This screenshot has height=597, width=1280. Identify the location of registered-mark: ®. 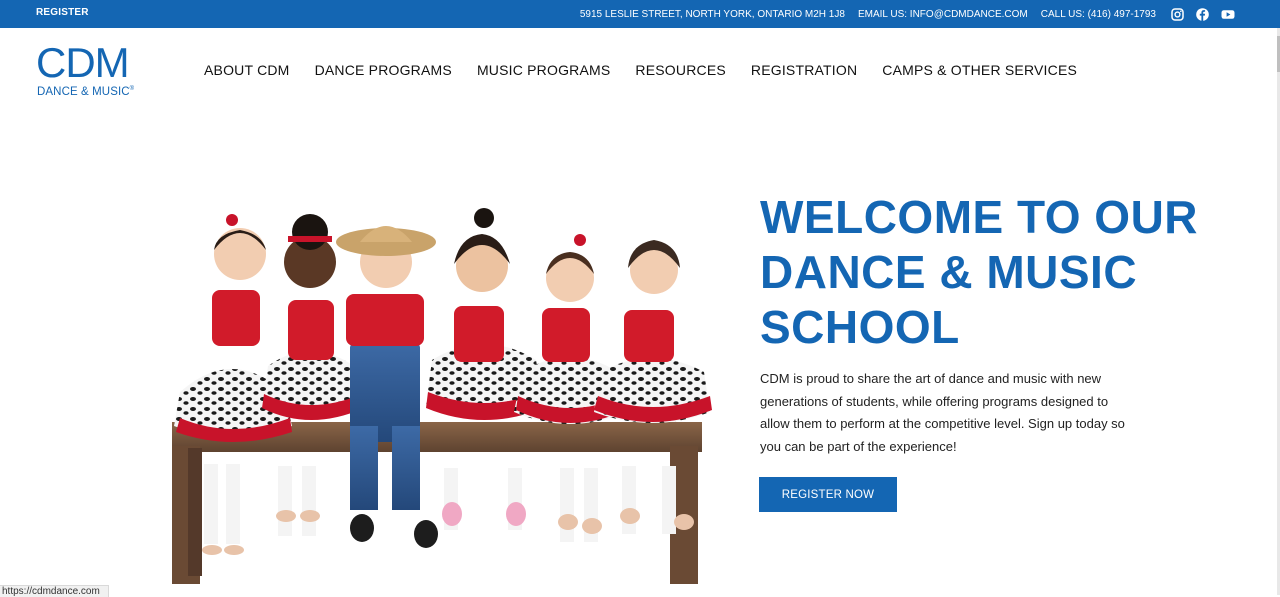
(132, 89).